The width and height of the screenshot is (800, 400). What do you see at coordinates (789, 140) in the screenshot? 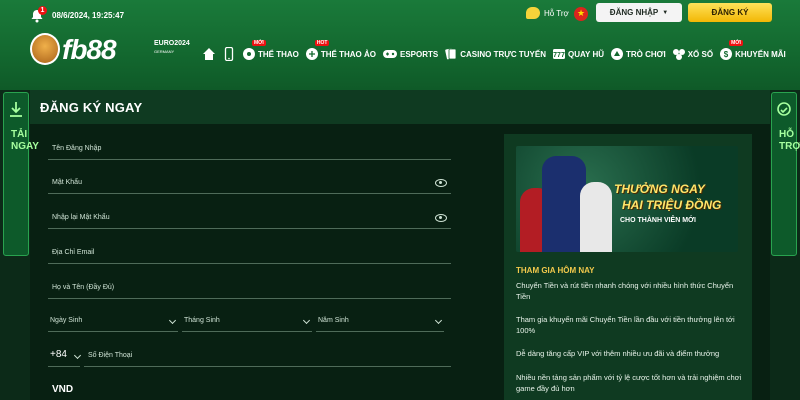
I see `support-side-label: HỖ TRỢ` at bounding box center [789, 140].